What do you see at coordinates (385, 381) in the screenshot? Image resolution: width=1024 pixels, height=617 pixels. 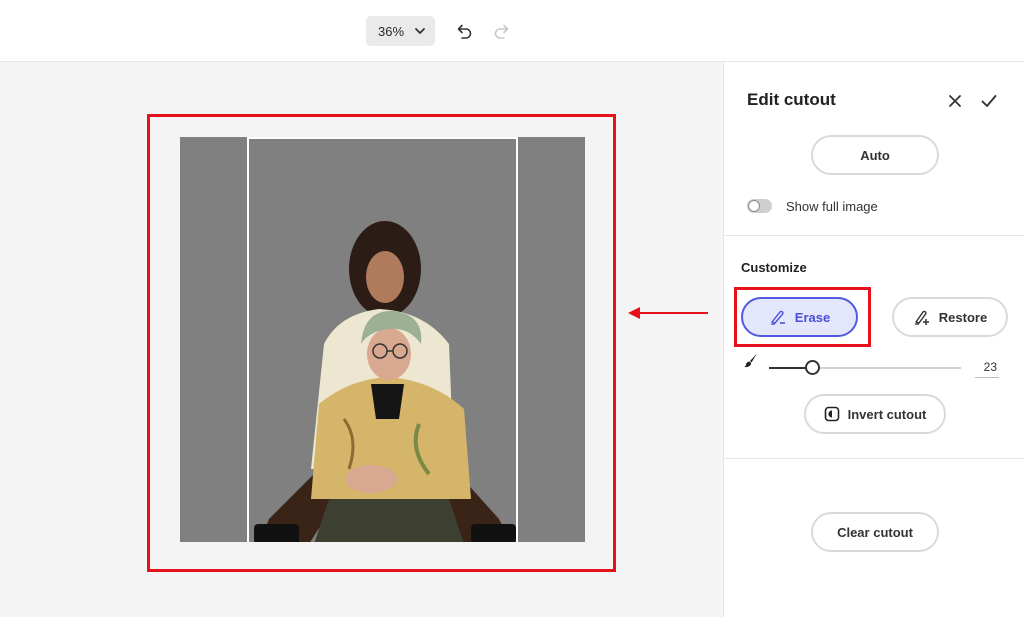 I see `subjects-illustration` at bounding box center [385, 381].